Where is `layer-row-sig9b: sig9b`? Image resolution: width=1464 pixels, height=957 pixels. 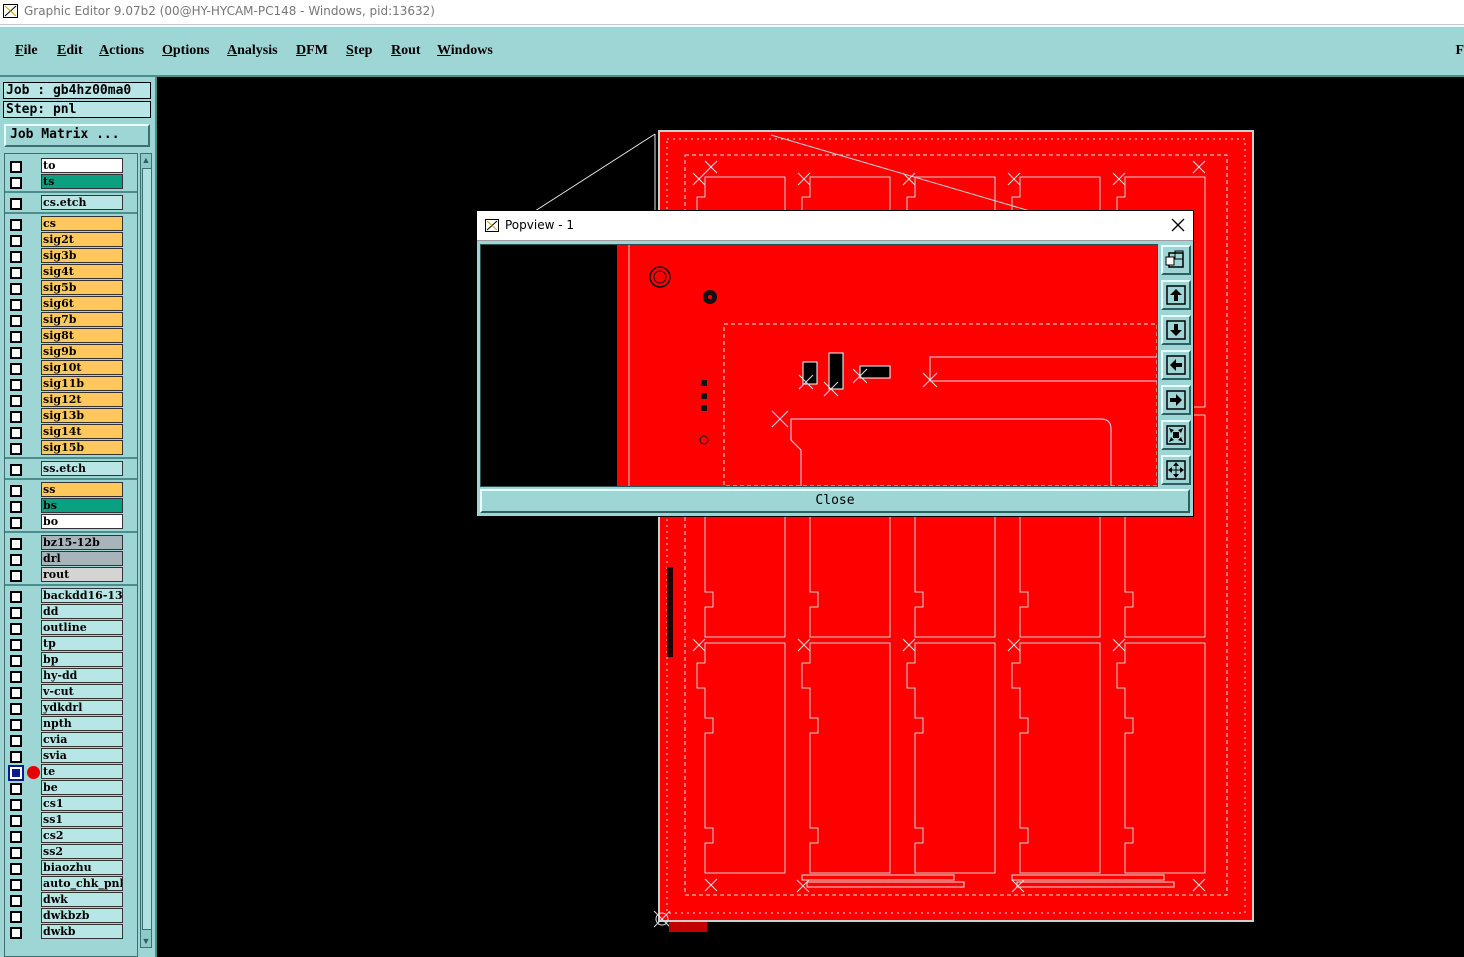
layer-row-sig9b: sig9b is located at coordinates (71, 352).